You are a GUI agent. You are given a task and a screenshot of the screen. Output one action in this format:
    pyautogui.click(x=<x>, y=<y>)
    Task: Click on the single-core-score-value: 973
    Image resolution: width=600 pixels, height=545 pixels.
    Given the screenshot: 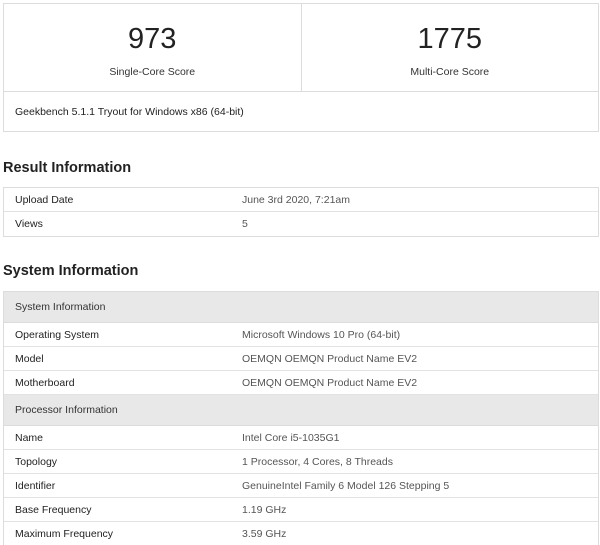 What is the action you would take?
    pyautogui.click(x=152, y=39)
    